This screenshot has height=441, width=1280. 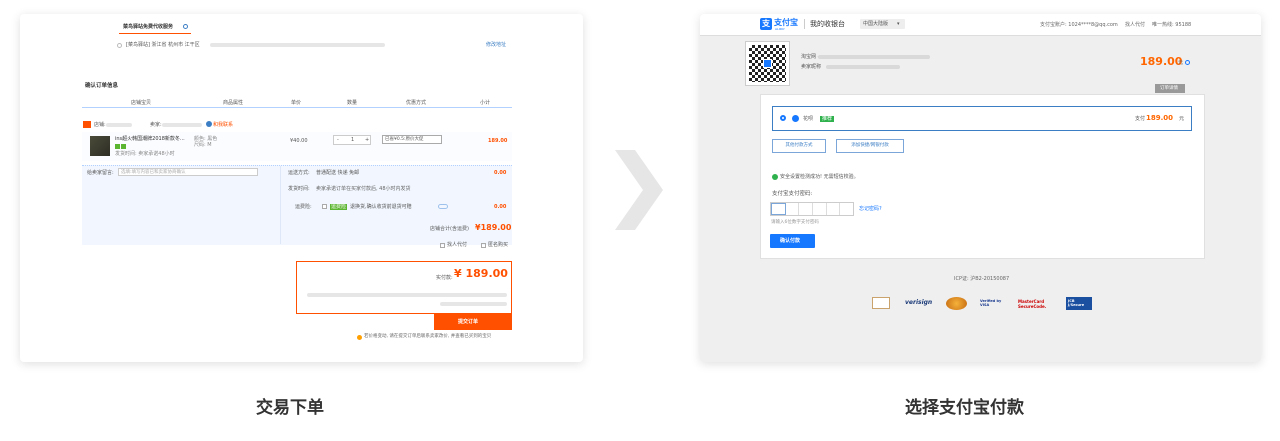 I want to click on header-sep, so click(x=804, y=24).